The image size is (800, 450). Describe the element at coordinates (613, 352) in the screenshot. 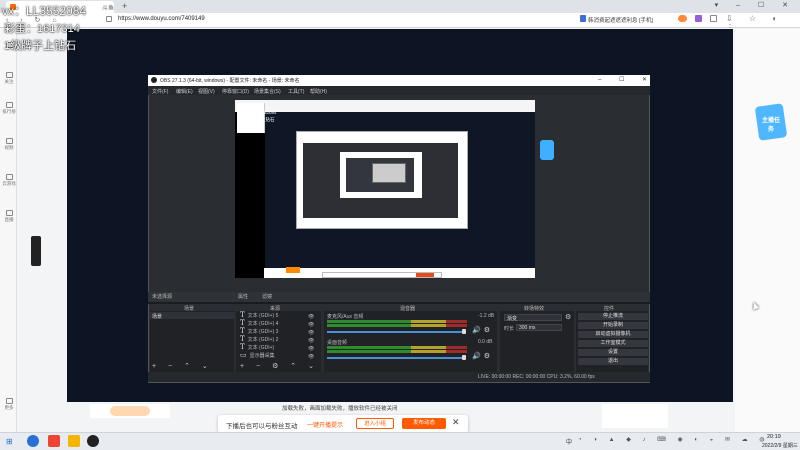

I see `settings-button: 设置` at that location.